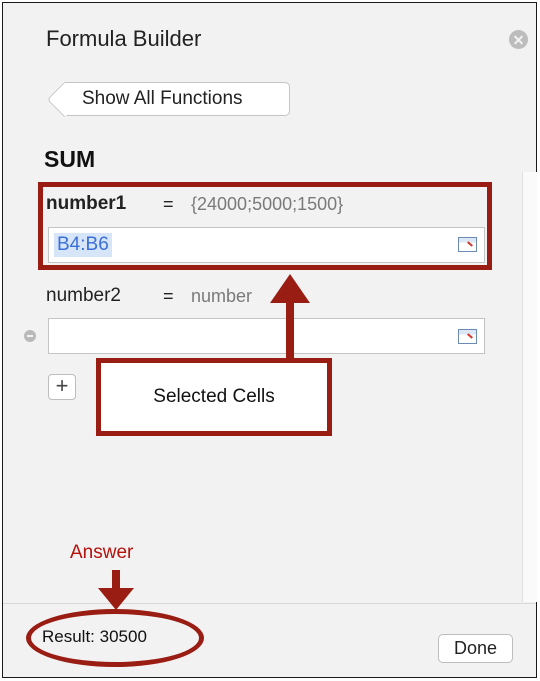 Image resolution: width=540 pixels, height=681 pixels. Describe the element at coordinates (290, 288) in the screenshot. I see `callout-arrow-head` at that location.